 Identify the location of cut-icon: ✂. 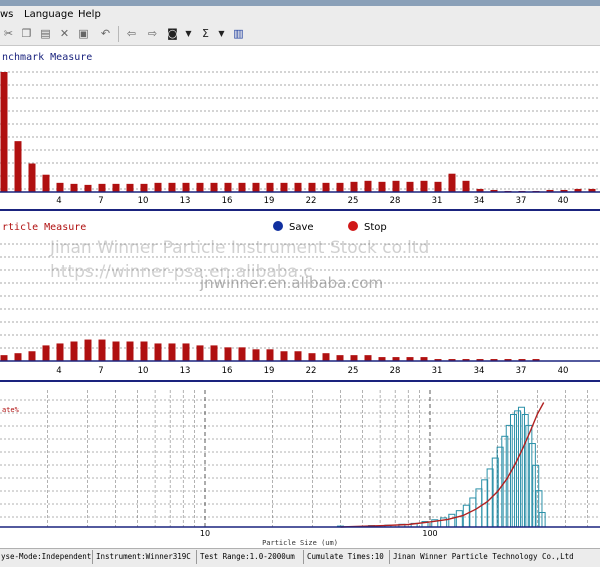
(8, 33).